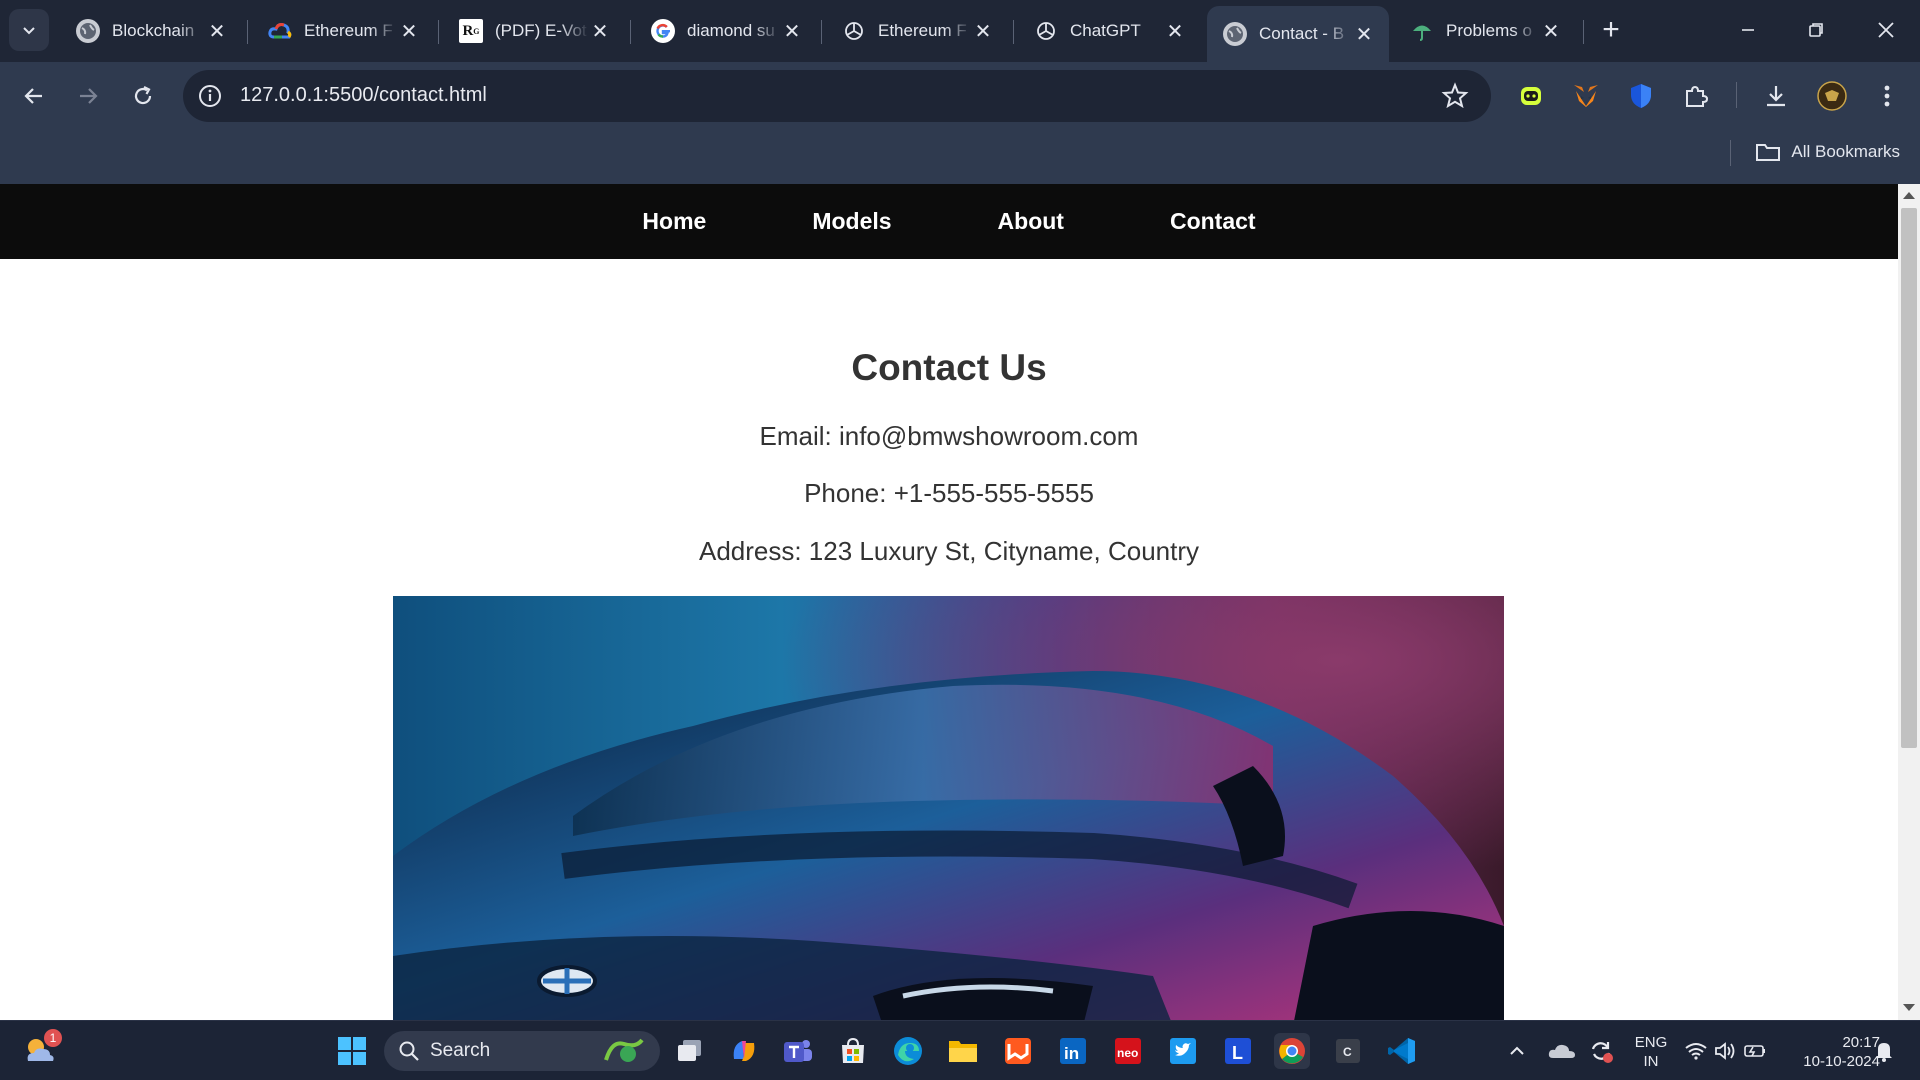  I want to click on taskbar-search: Search, so click(522, 1051).